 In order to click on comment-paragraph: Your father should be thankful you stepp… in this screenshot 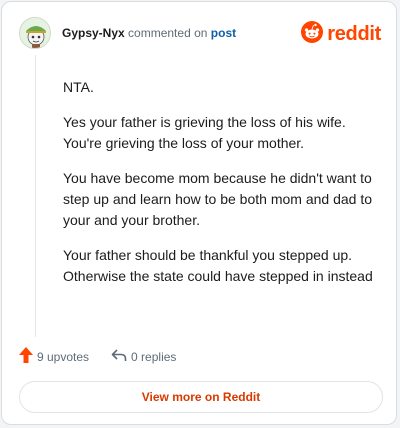, I will do `click(218, 265)`.